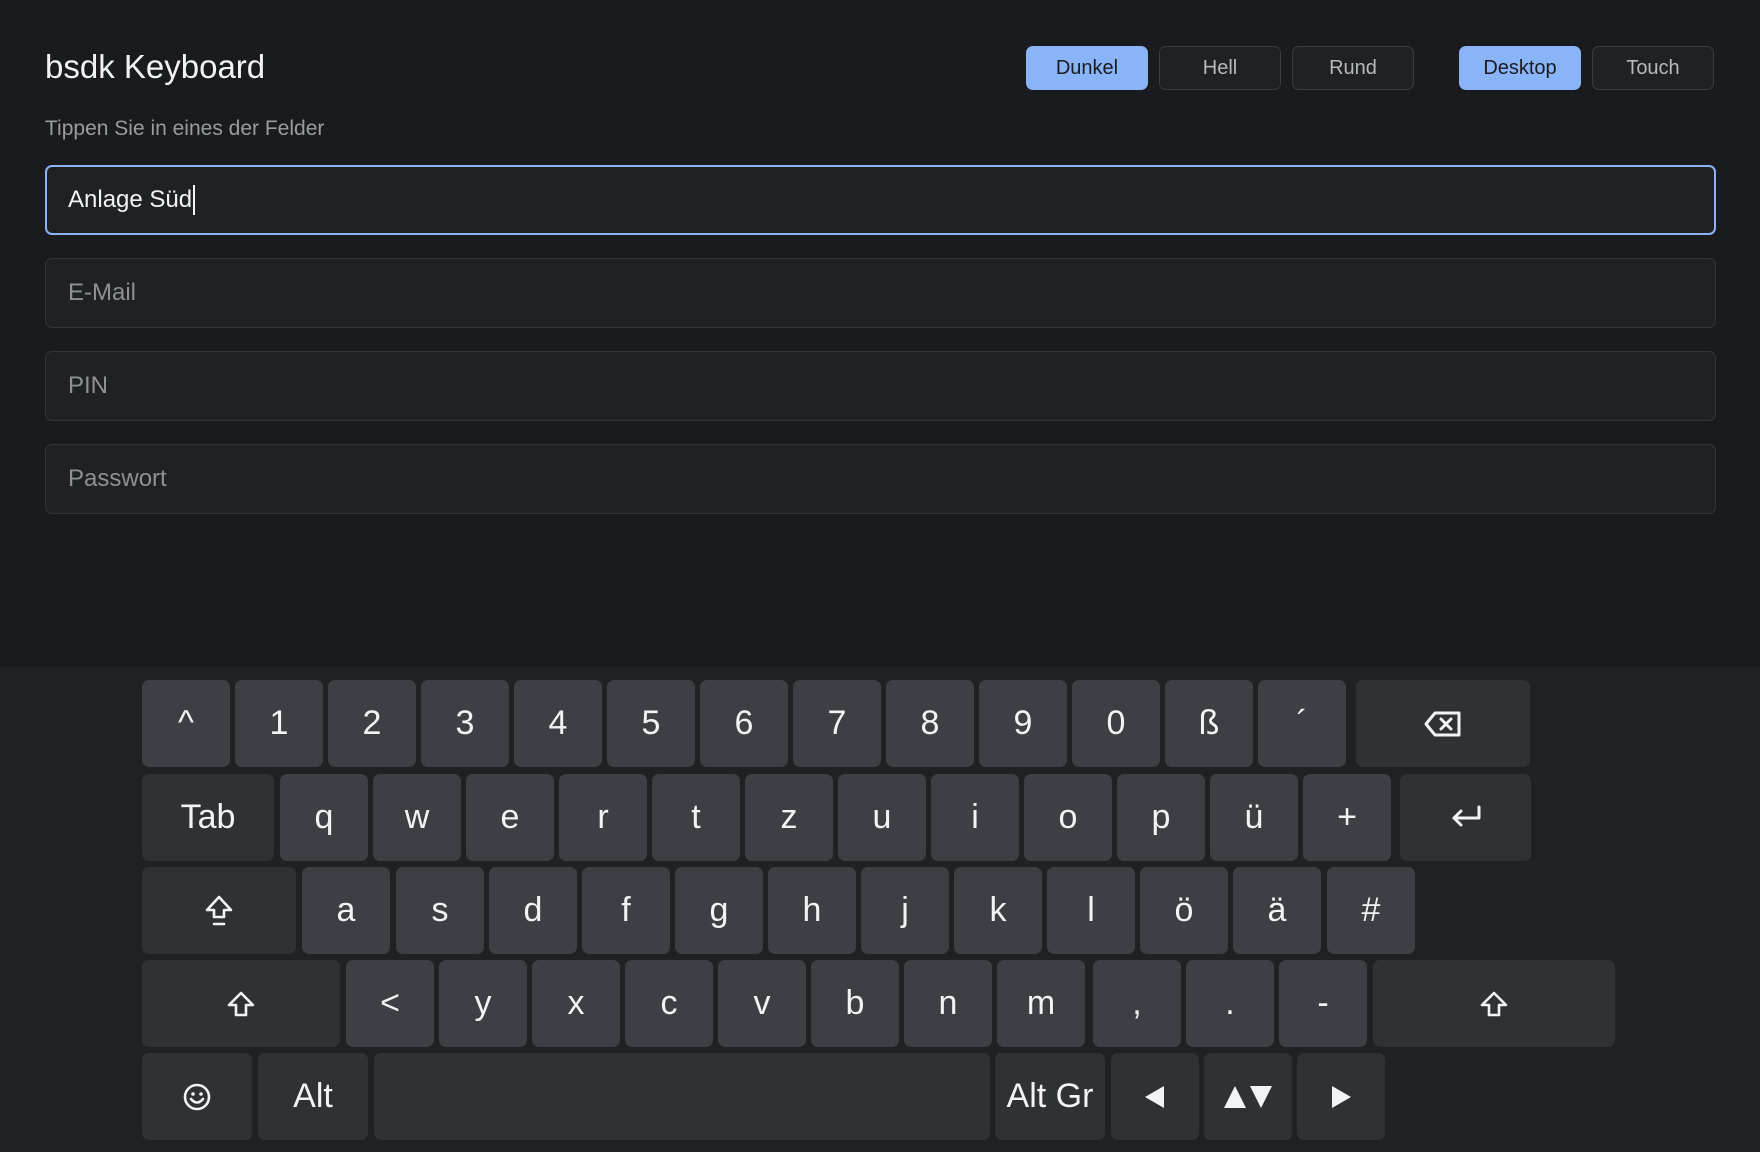  Describe the element at coordinates (880, 386) in the screenshot. I see `pin-field: PIN` at that location.